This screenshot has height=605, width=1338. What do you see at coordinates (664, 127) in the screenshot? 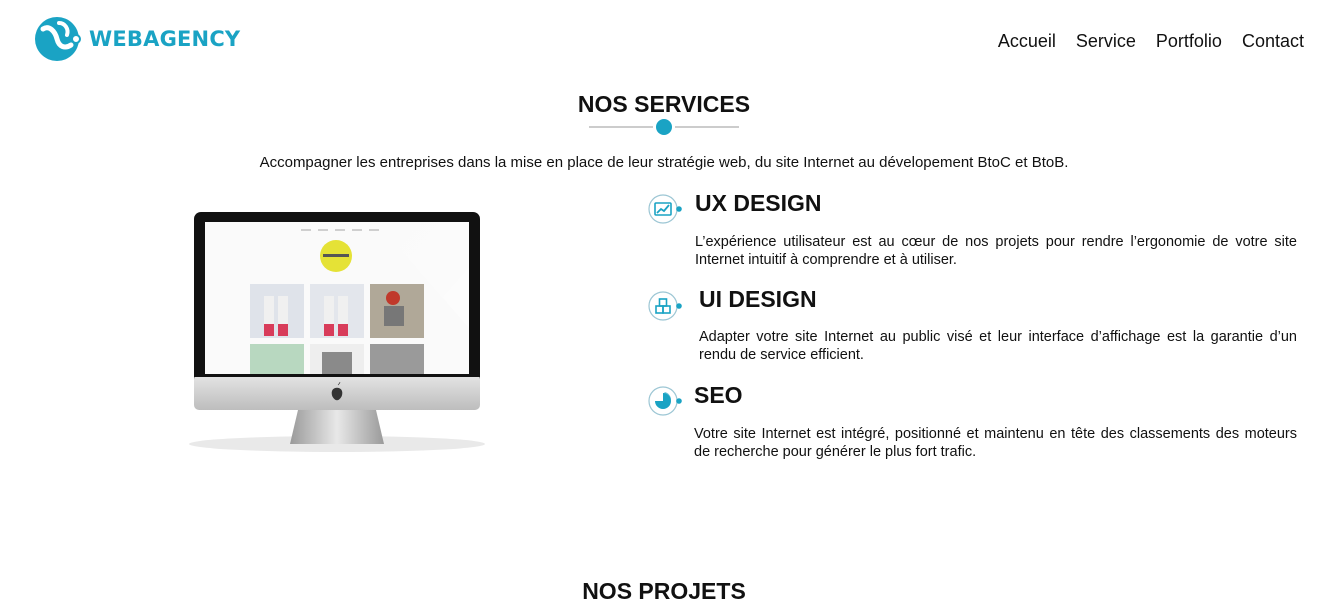
I see `title-divider` at bounding box center [664, 127].